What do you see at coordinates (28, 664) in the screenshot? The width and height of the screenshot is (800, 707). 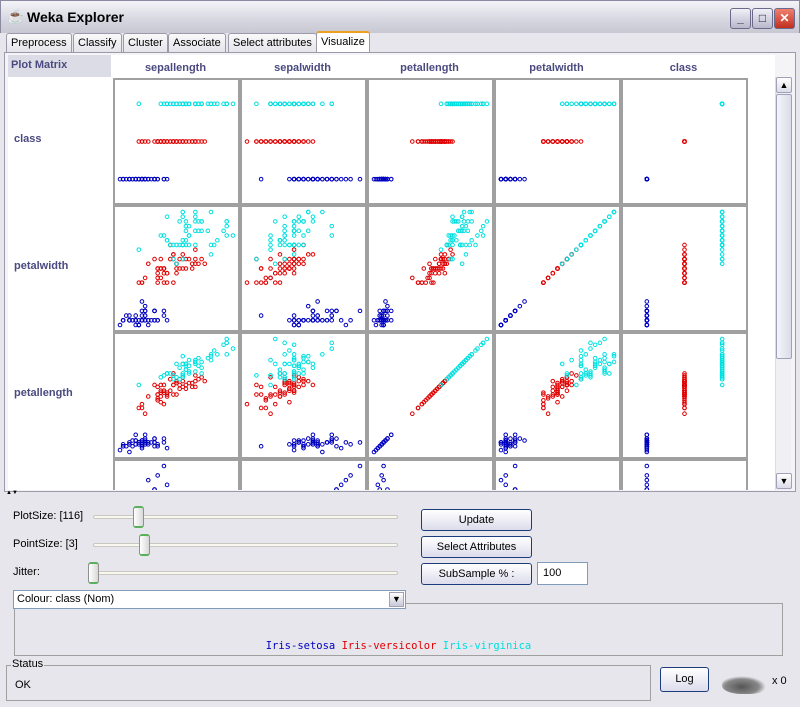 I see `status-title: Status` at bounding box center [28, 664].